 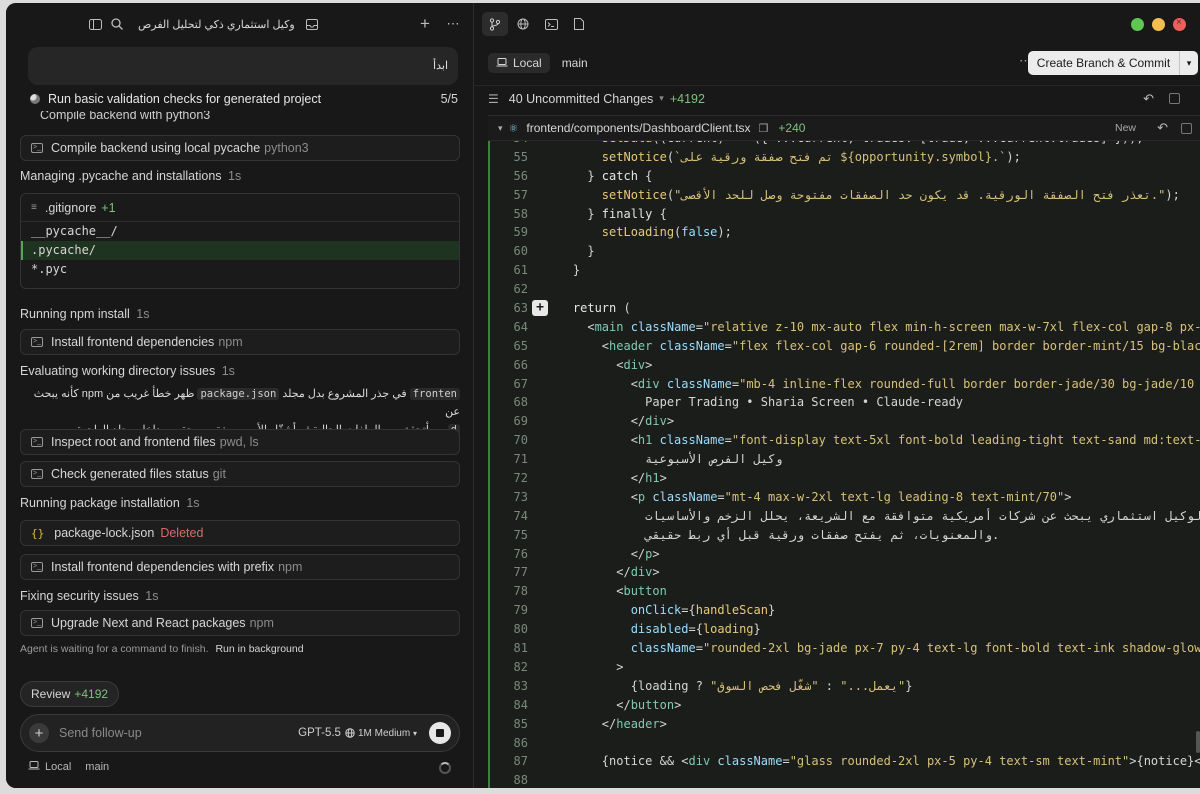 I want to click on close-button: ×, so click(x=1179, y=24).